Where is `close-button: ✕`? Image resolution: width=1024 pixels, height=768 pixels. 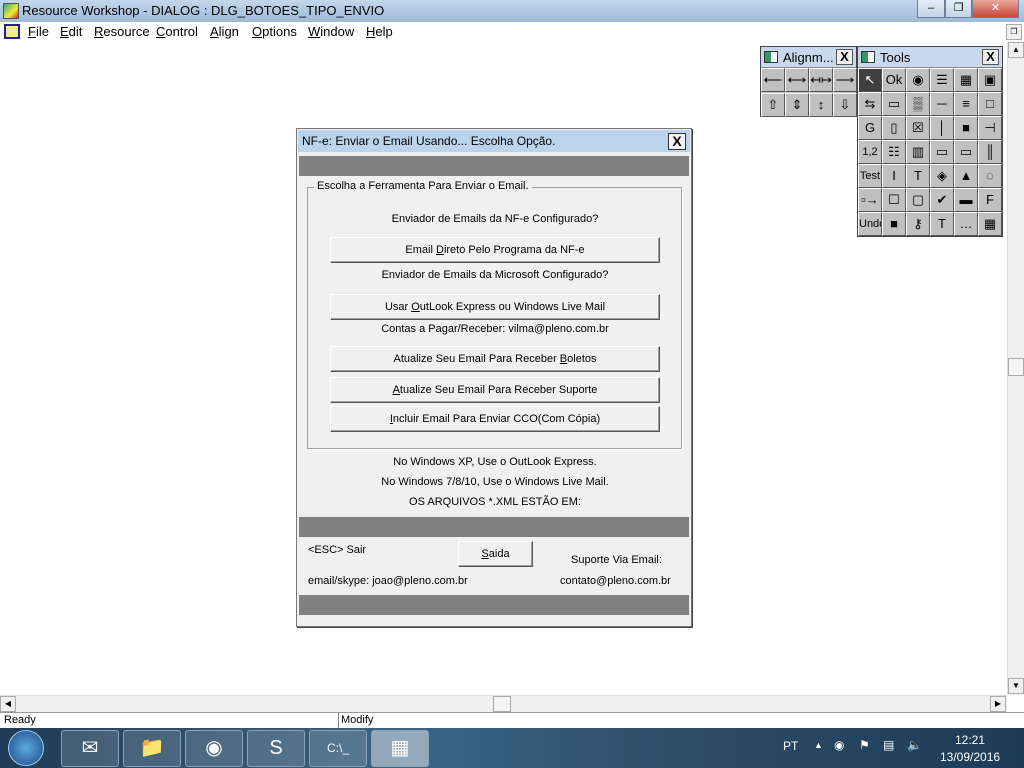
close-button: ✕ is located at coordinates (995, 9).